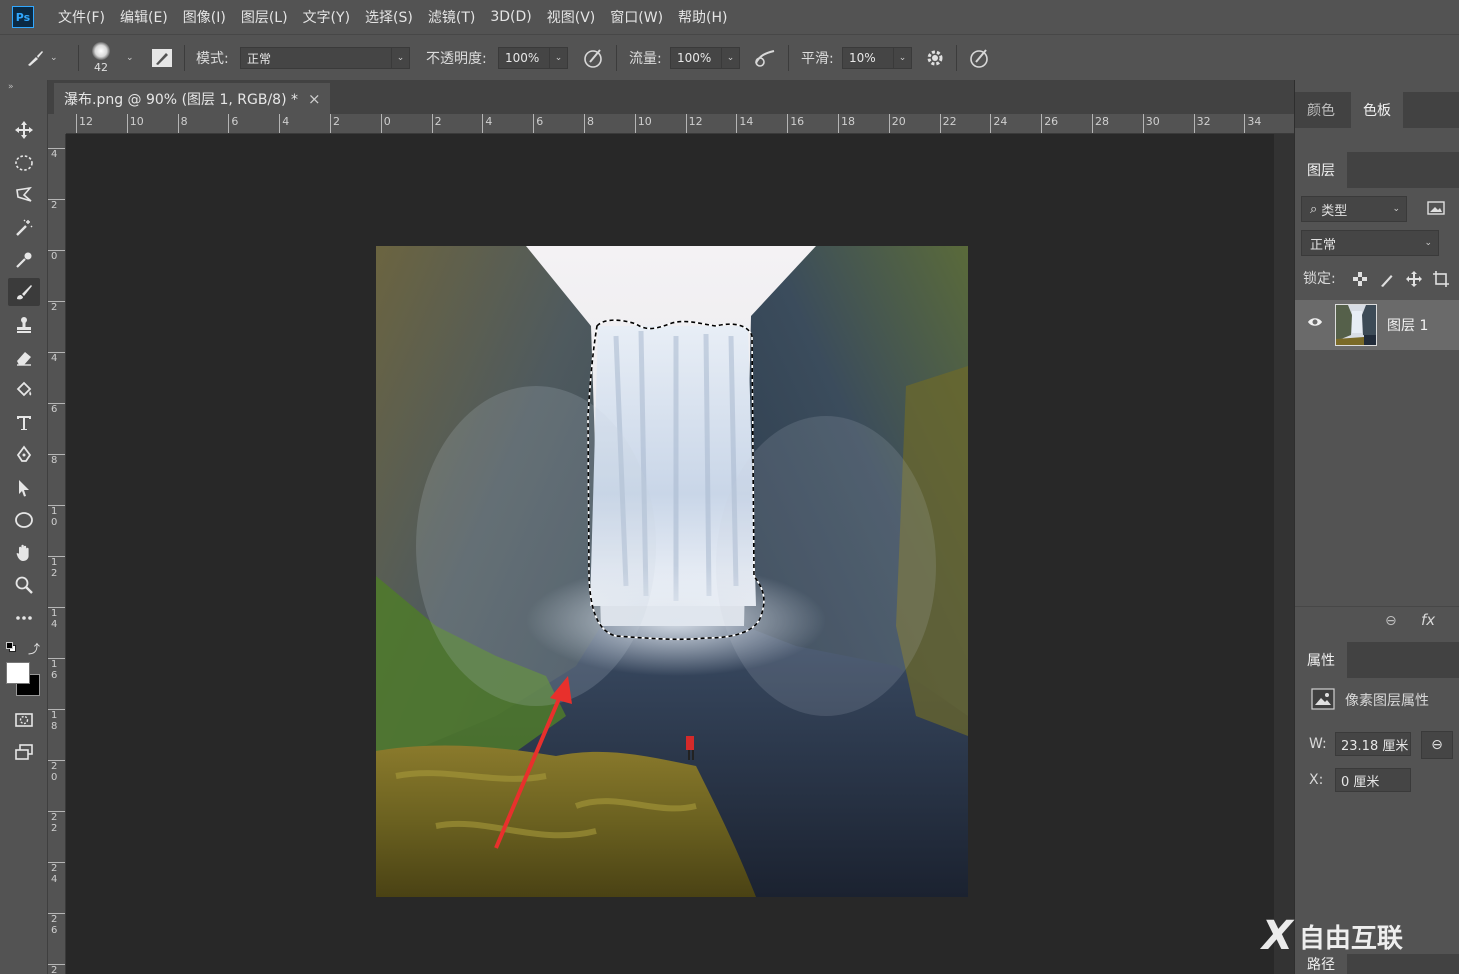 The height and width of the screenshot is (974, 1459). What do you see at coordinates (1315, 322) in the screenshot?
I see `eye-icon` at bounding box center [1315, 322].